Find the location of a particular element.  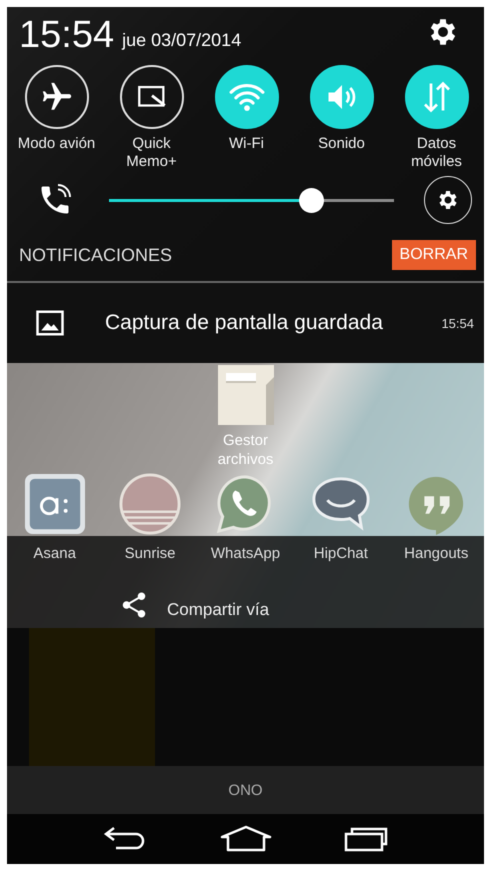

app-label: Gestor archivos is located at coordinates (245, 450).